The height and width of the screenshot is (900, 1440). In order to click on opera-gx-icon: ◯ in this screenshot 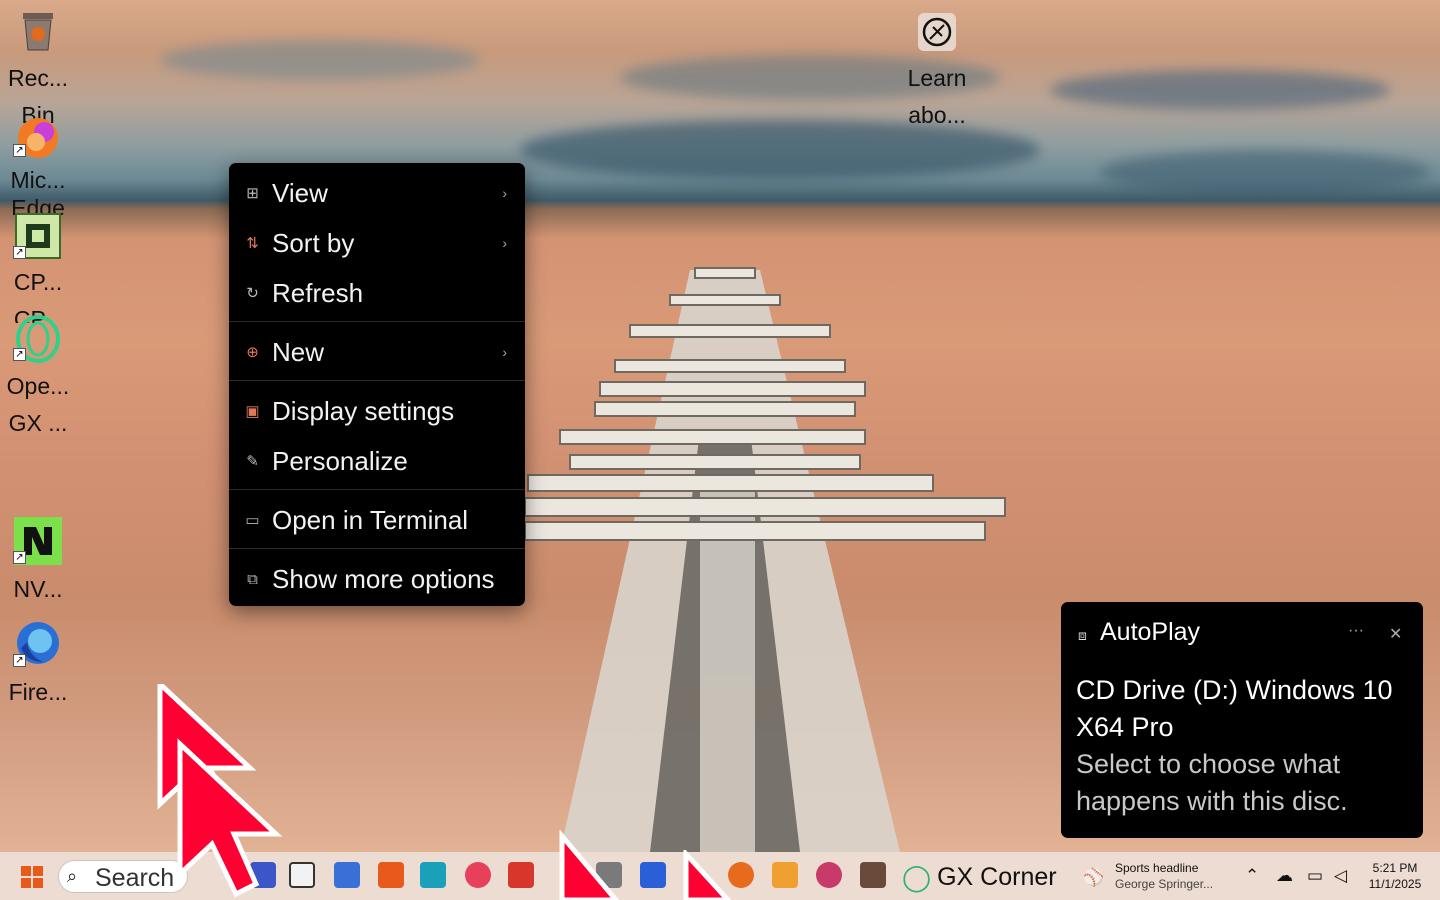, I will do `click(917, 876)`.